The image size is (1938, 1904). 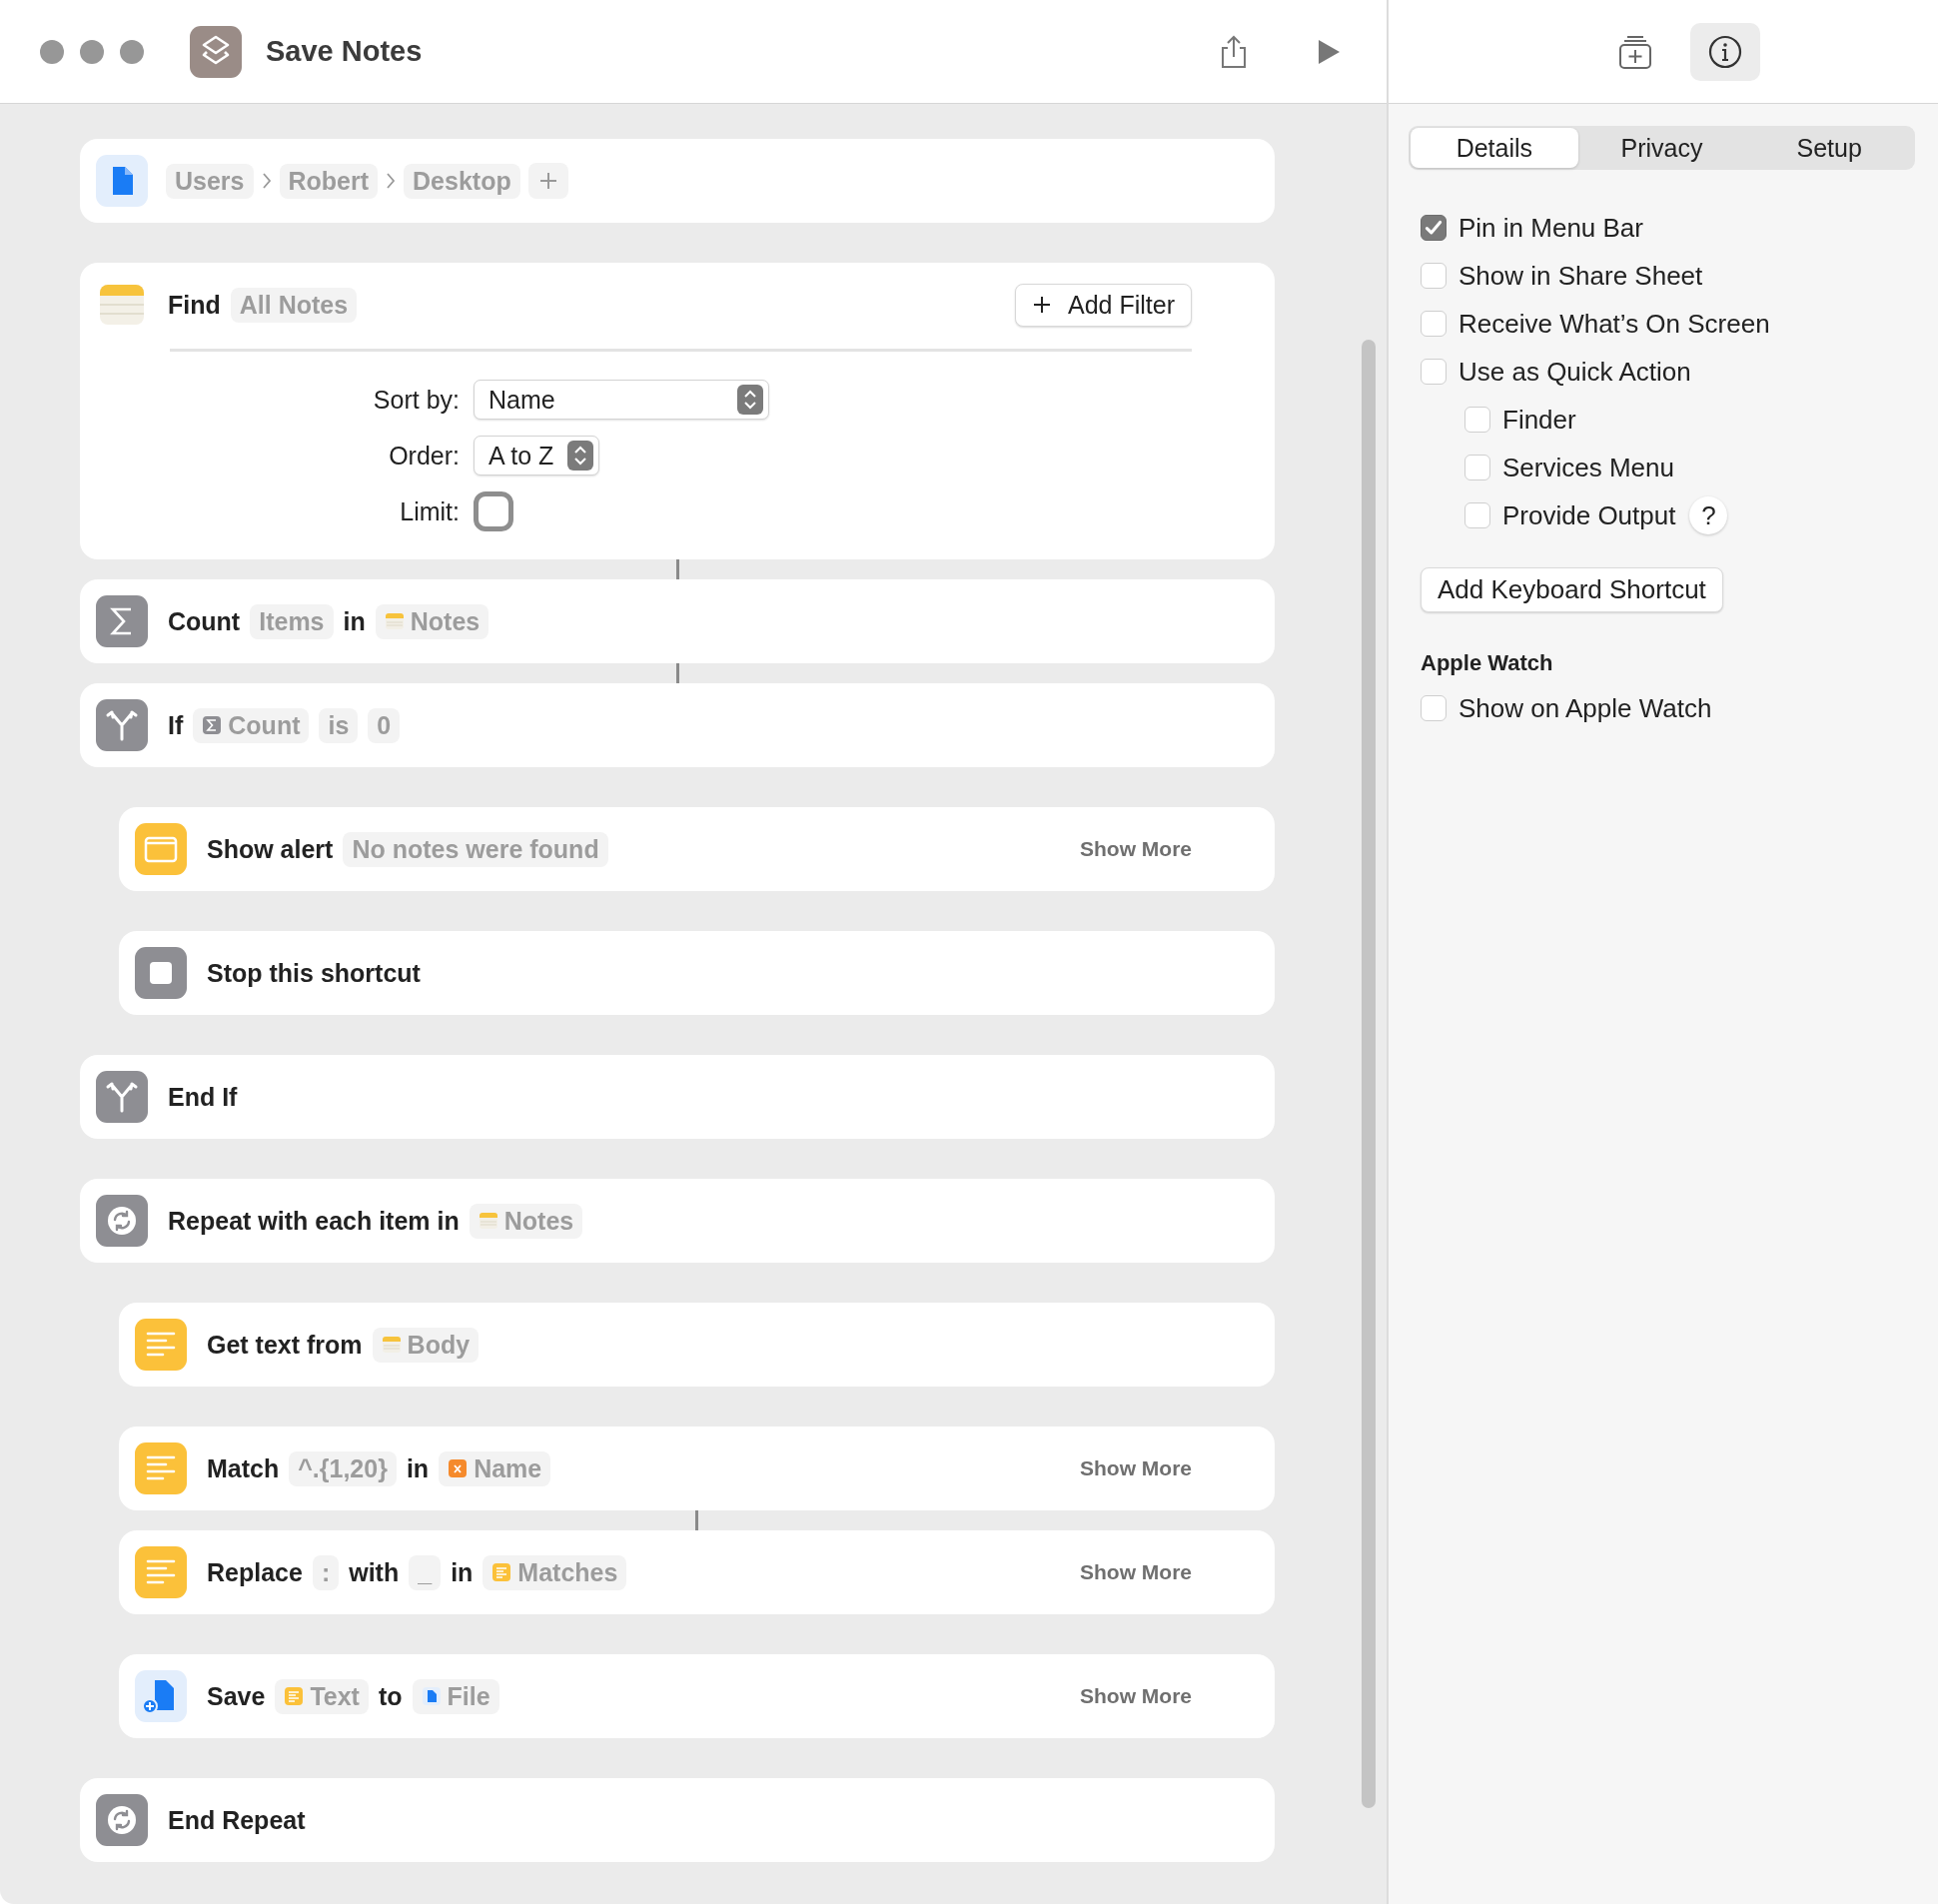 I want to click on alert-window-icon, so click(x=161, y=849).